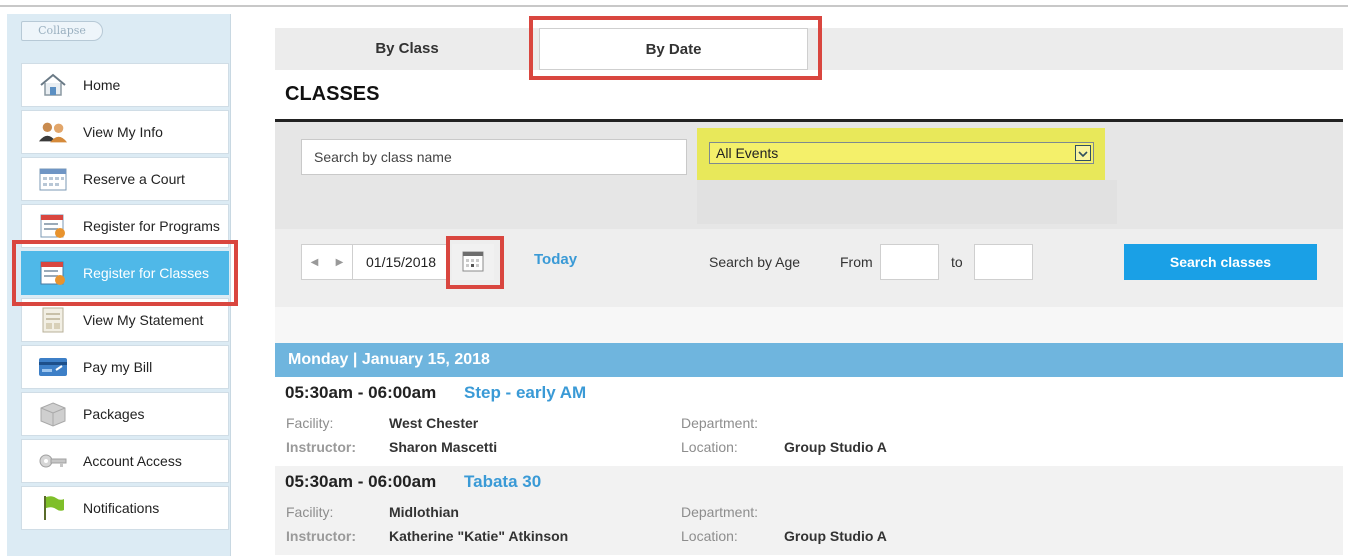 The width and height of the screenshot is (1348, 556). Describe the element at coordinates (53, 508) in the screenshot. I see `flag-icon` at that location.